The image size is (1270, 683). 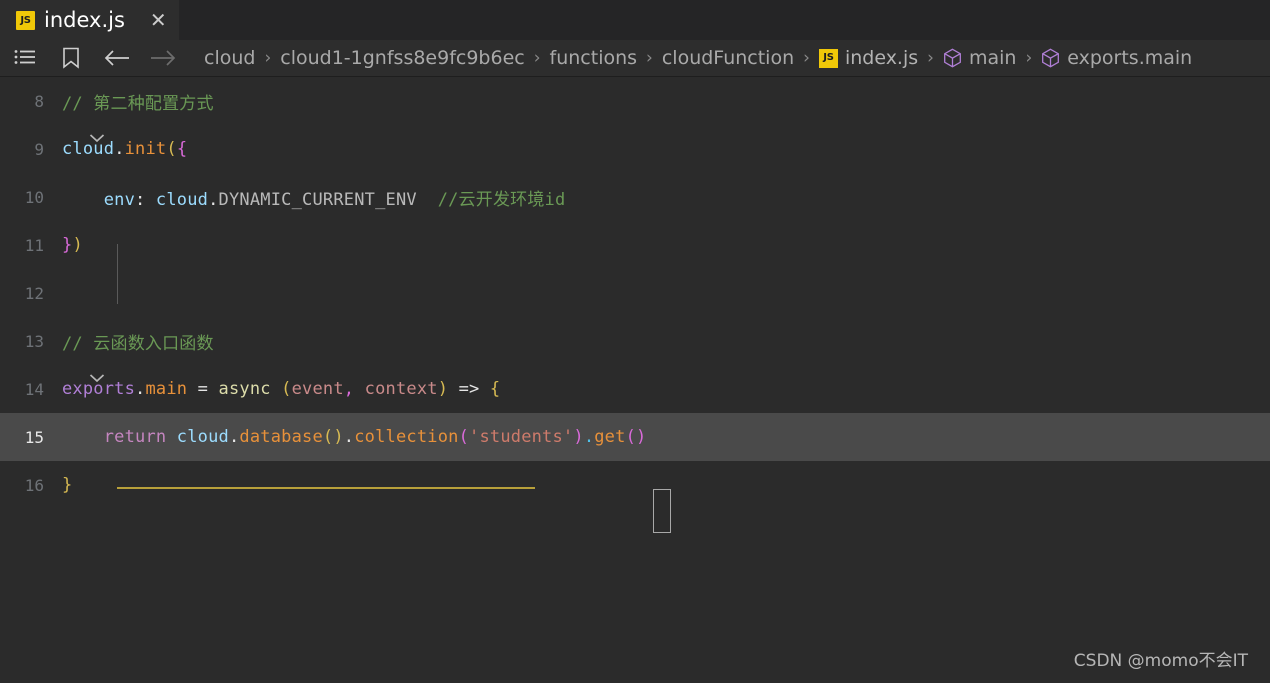 I want to click on line-number: 11, so click(x=34, y=245).